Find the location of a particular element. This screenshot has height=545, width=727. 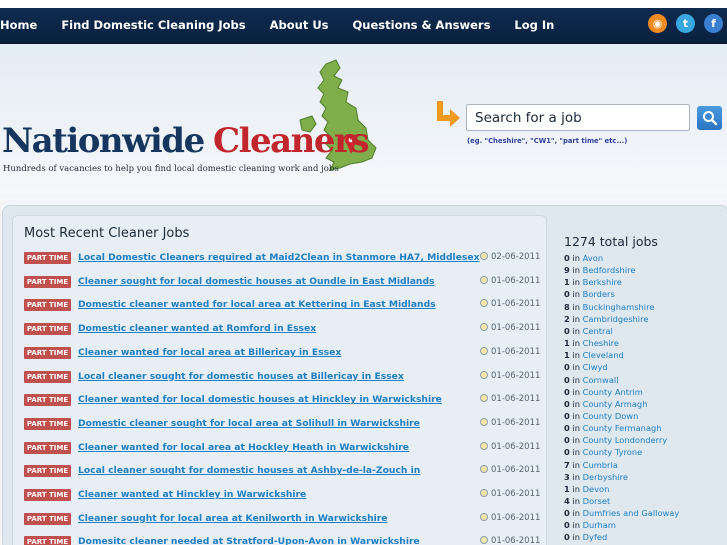

county-item: 0 in County Armagh is located at coordinates (605, 404).